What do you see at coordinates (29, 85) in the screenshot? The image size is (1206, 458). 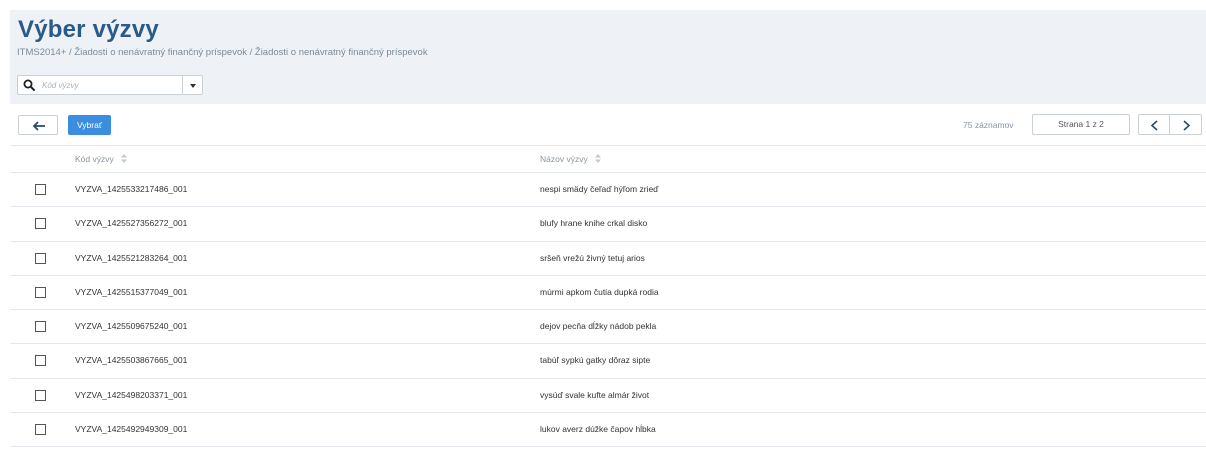 I see `search-icon` at bounding box center [29, 85].